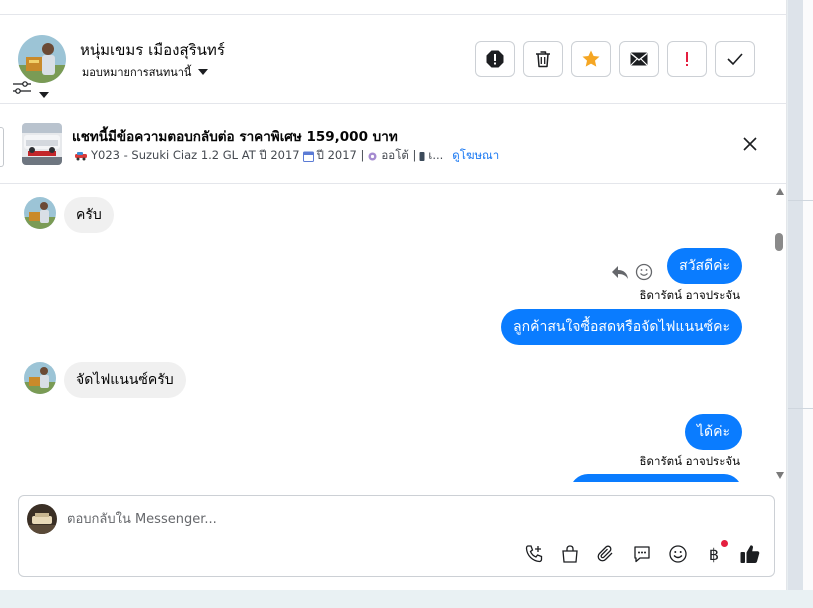 Image resolution: width=813 pixels, height=608 pixels. What do you see at coordinates (42, 519) in the screenshot?
I see `page-avatar` at bounding box center [42, 519].